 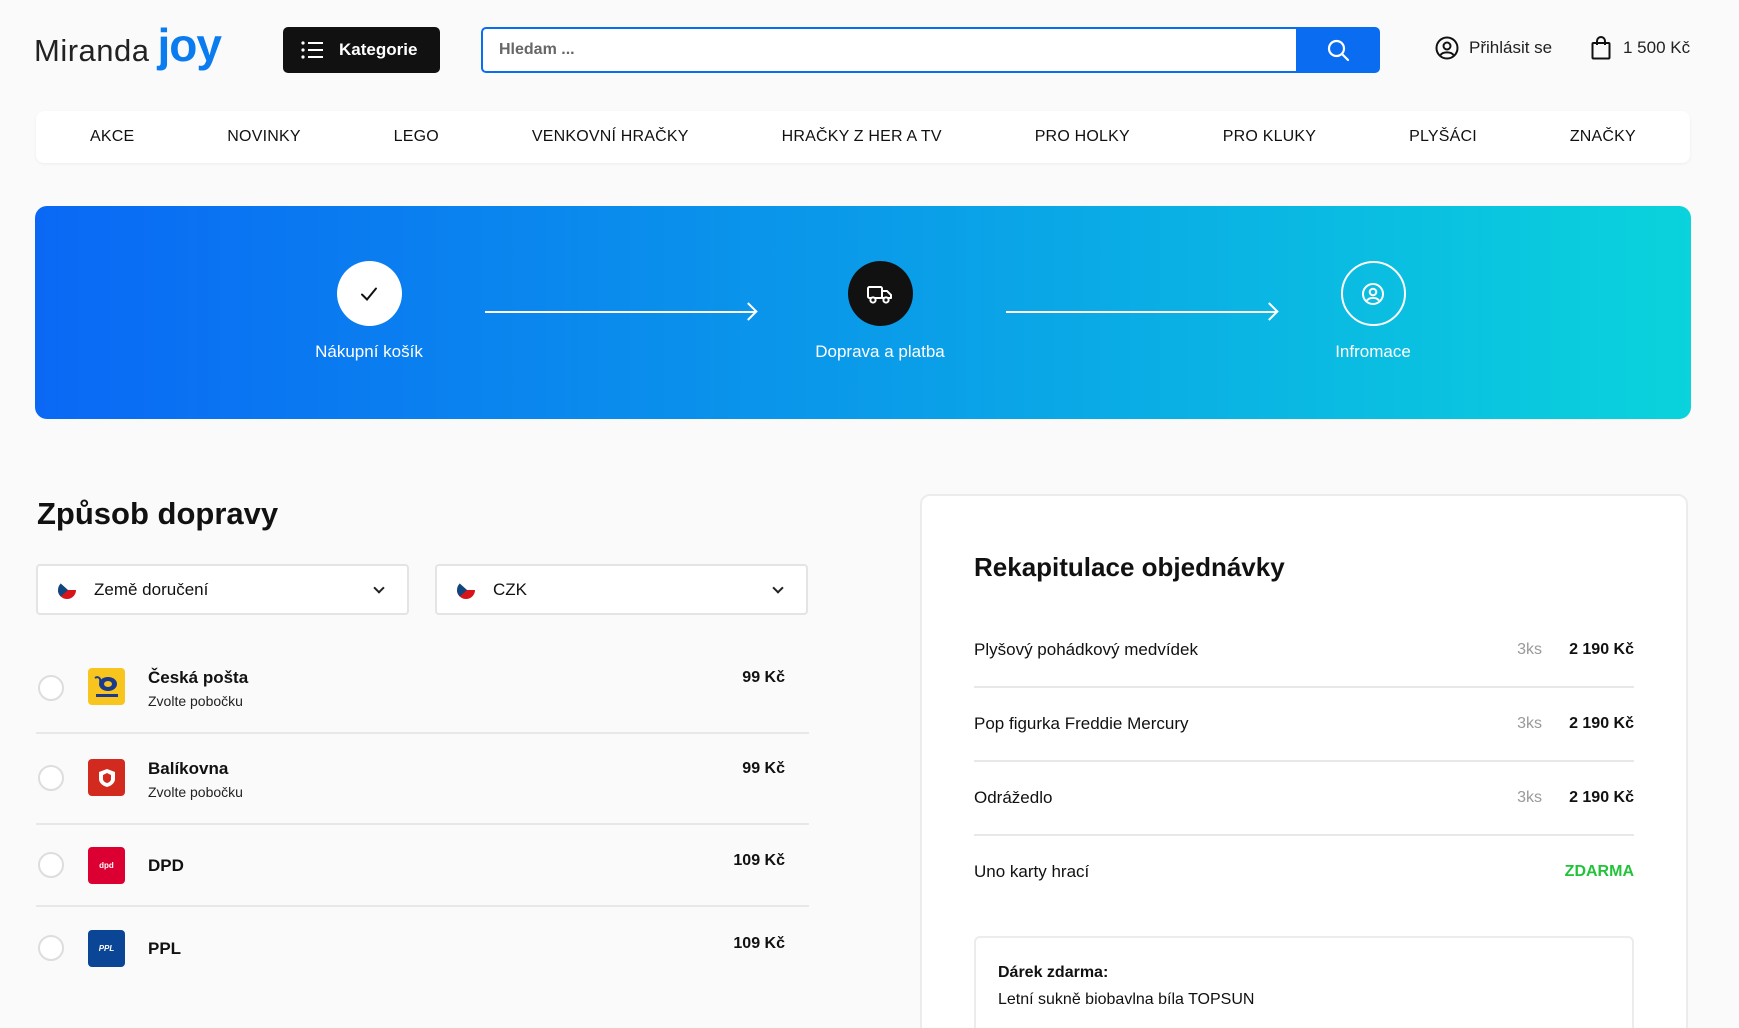 I want to click on currency-select-value: CZK, so click(x=510, y=589).